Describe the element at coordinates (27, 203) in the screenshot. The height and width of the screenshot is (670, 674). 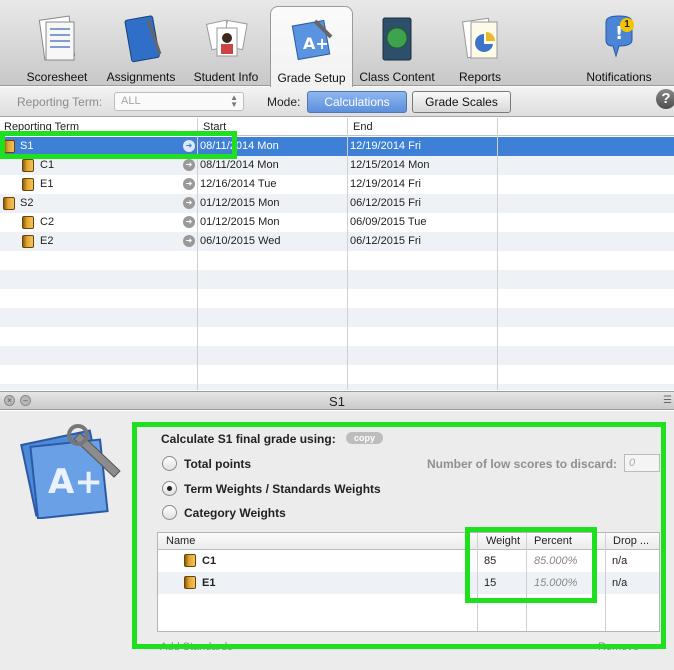
I see `term-name: S2` at that location.